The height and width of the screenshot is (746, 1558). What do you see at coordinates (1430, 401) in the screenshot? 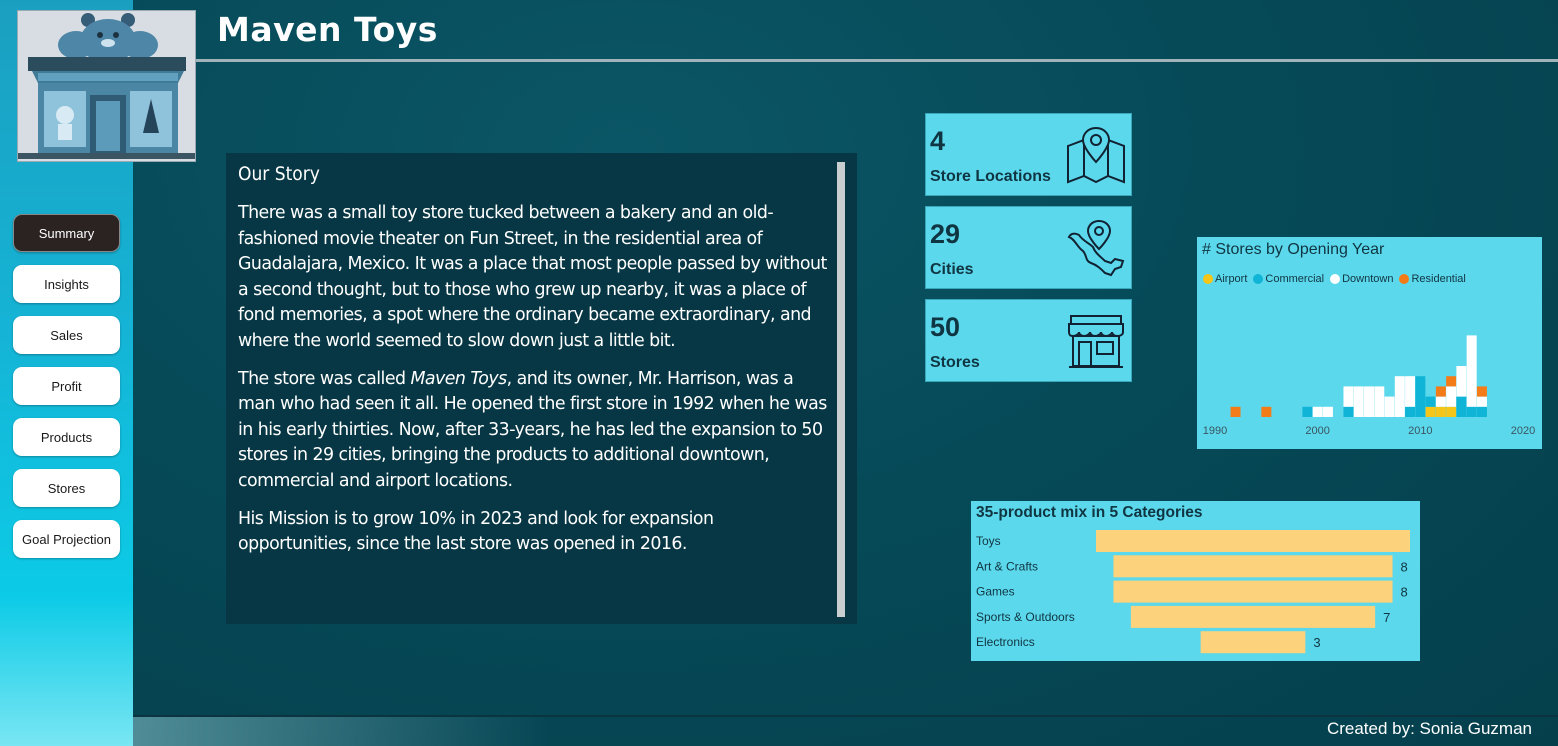
I see `bar-commercial-2011` at bounding box center [1430, 401].